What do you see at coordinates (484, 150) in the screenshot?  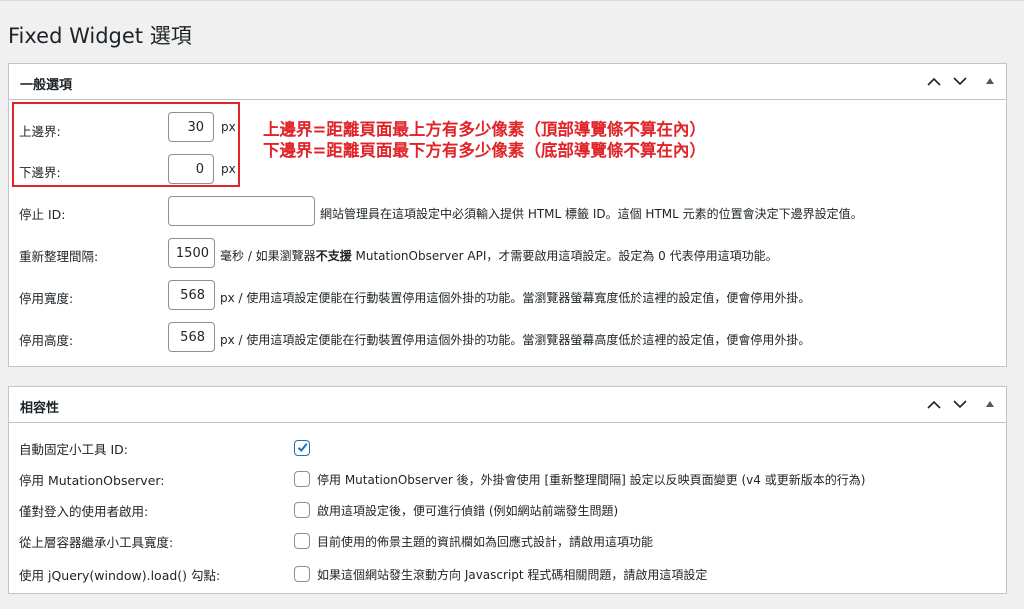 I see `annotation-line-2: 下邊界=距離頁面最下方有多少像素（底部導覽條不算在內）` at bounding box center [484, 150].